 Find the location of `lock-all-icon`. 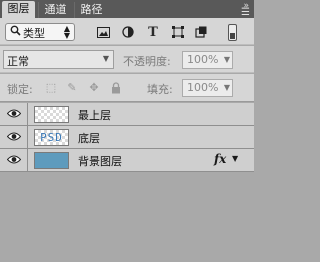

lock-all-icon is located at coordinates (116, 88).